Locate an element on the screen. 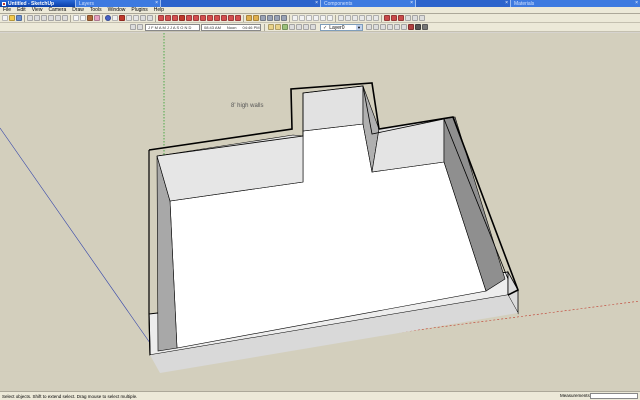 This screenshot has width=640, height=400. eraser-icon is located at coordinates (97, 18).